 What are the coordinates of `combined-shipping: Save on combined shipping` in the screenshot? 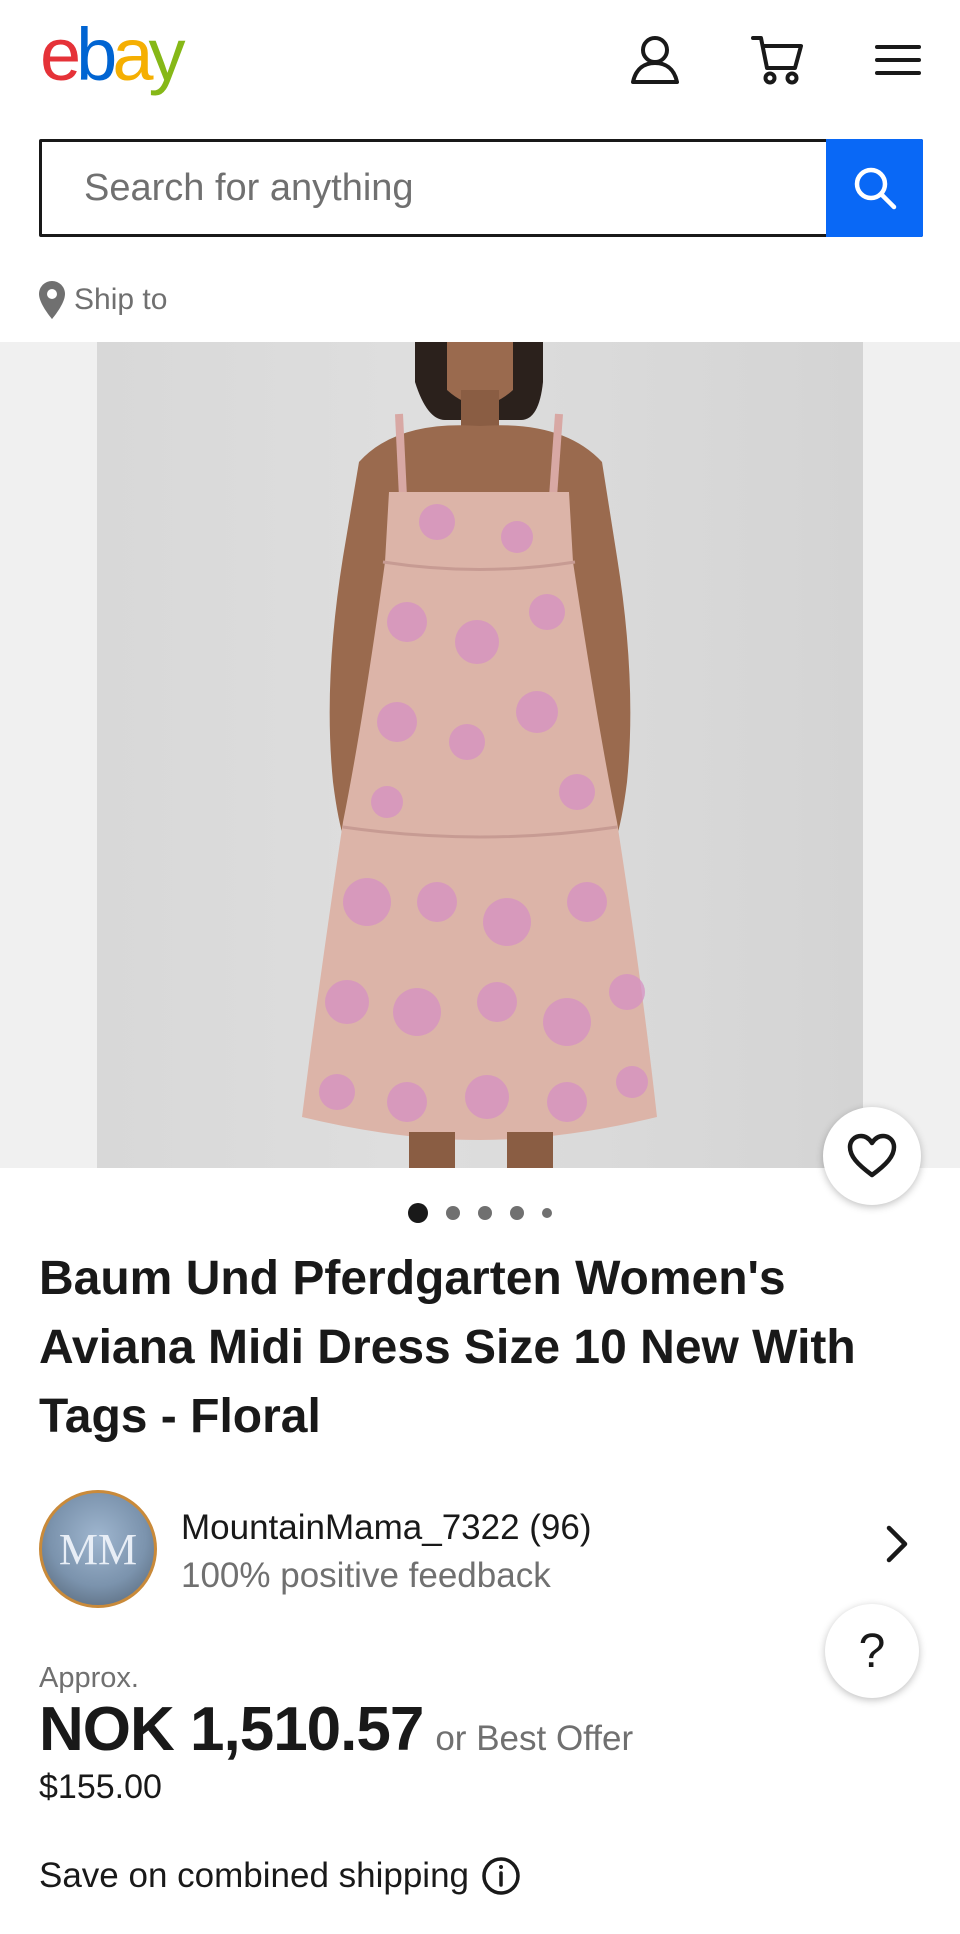 It's located at (280, 1876).